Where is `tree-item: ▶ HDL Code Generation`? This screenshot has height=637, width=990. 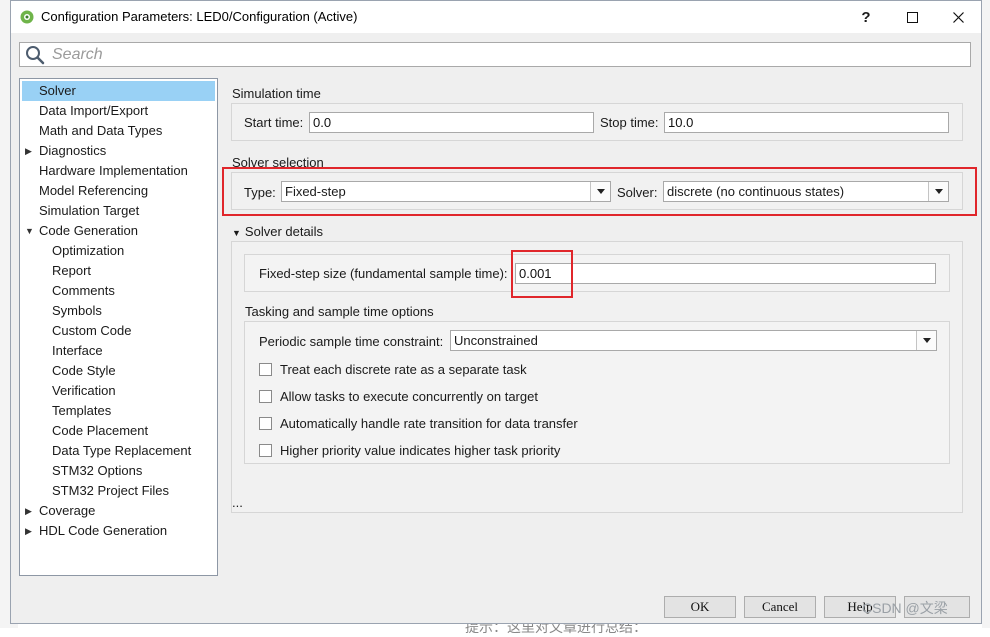
tree-item: ▶ HDL Code Generation is located at coordinates (98, 531).